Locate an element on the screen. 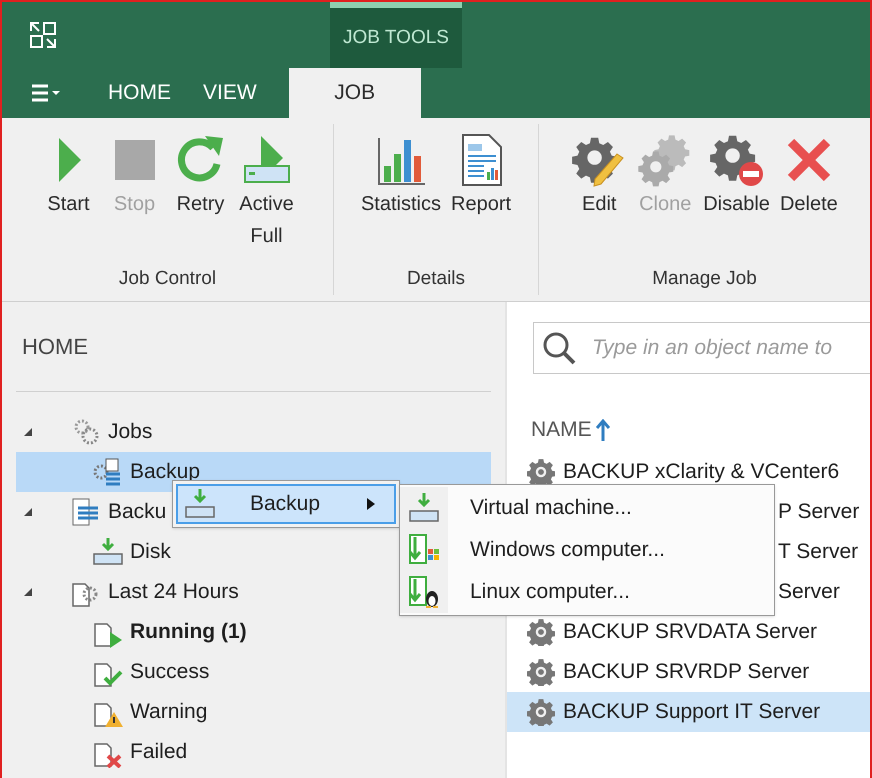 The image size is (872, 778). ribbon-group-label: Details is located at coordinates (436, 278).